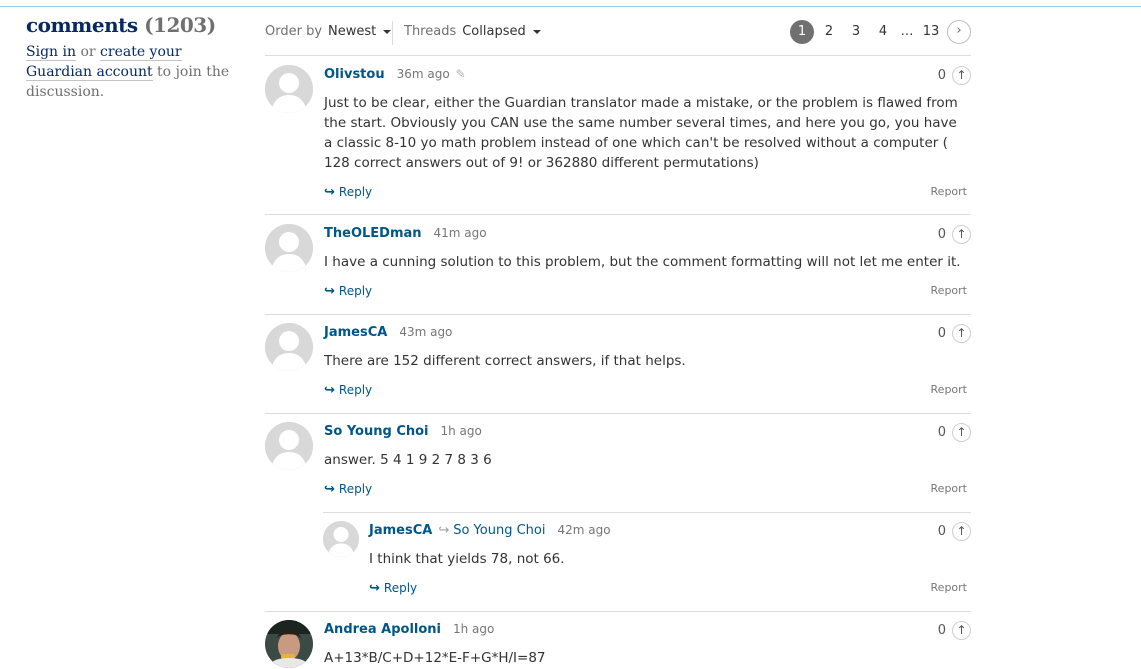  What do you see at coordinates (570, 6) in the screenshot?
I see `top-divider` at bounding box center [570, 6].